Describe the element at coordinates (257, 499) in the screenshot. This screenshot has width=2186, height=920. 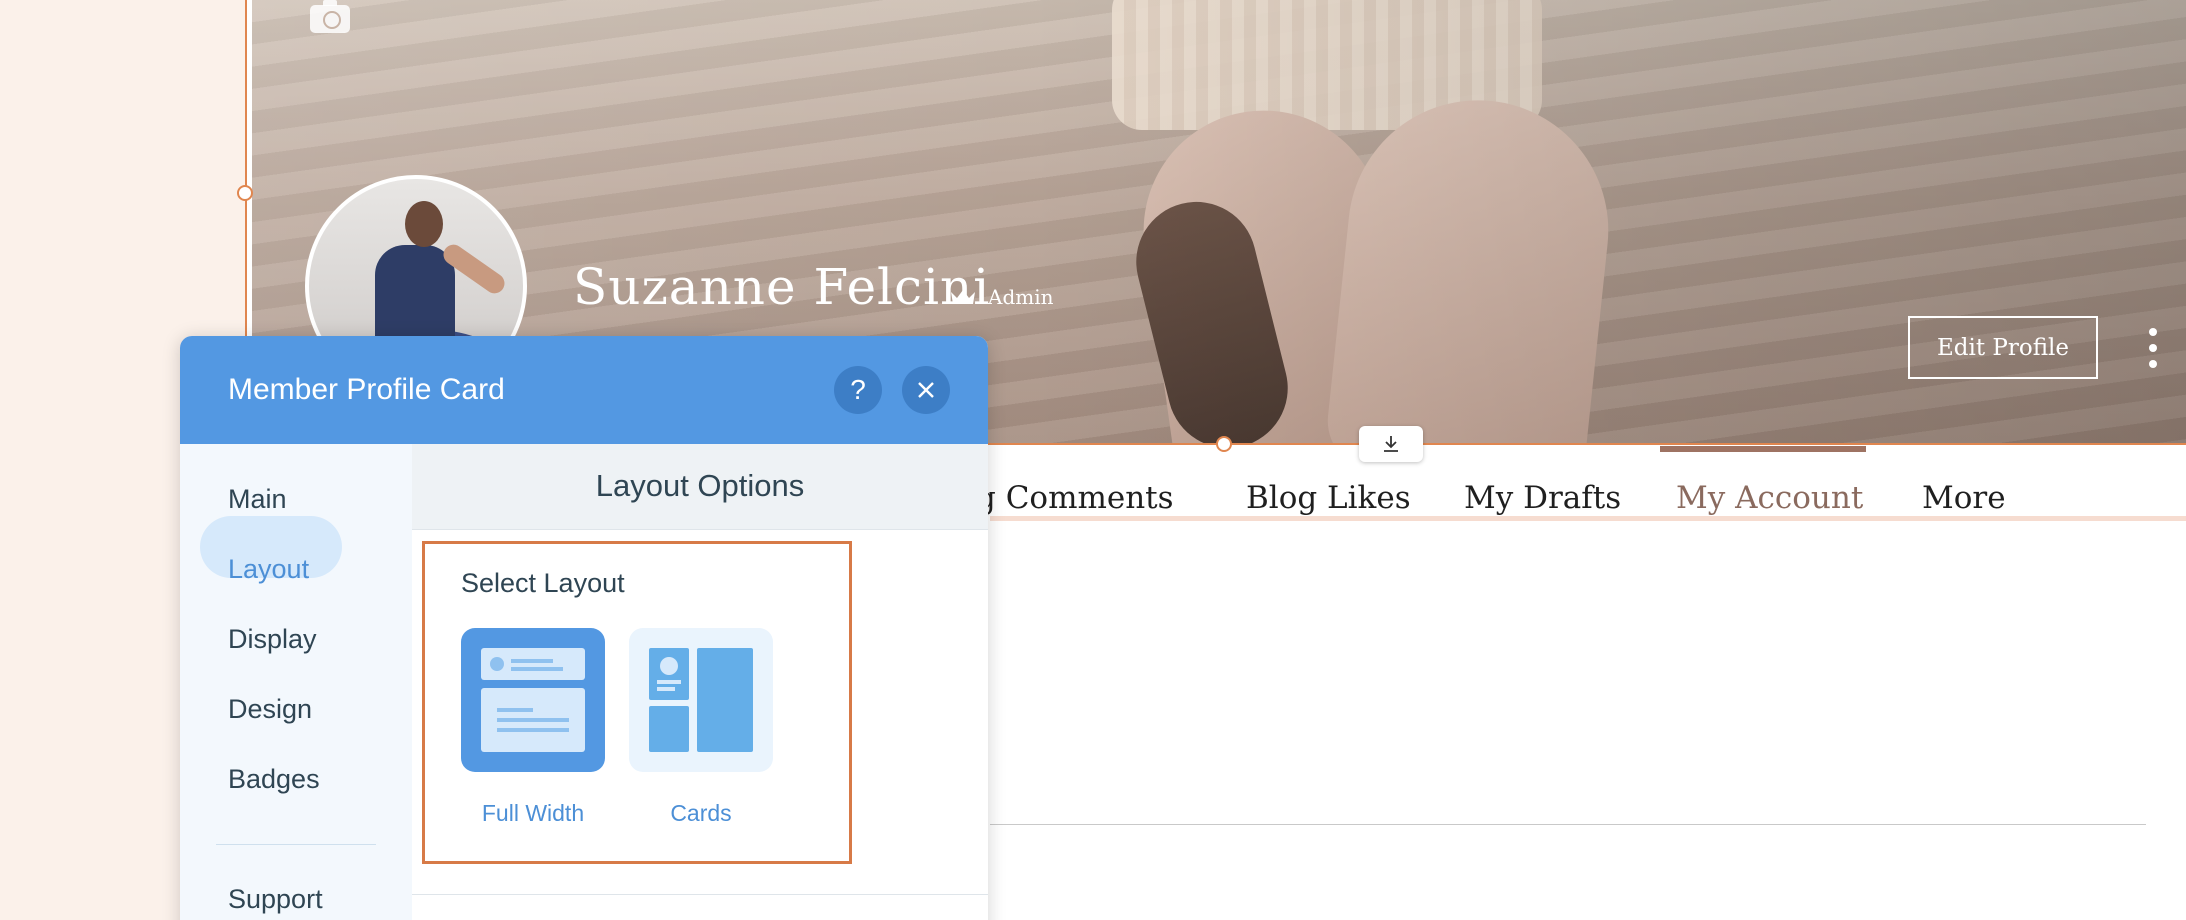
I see `nav-main: Main` at that location.